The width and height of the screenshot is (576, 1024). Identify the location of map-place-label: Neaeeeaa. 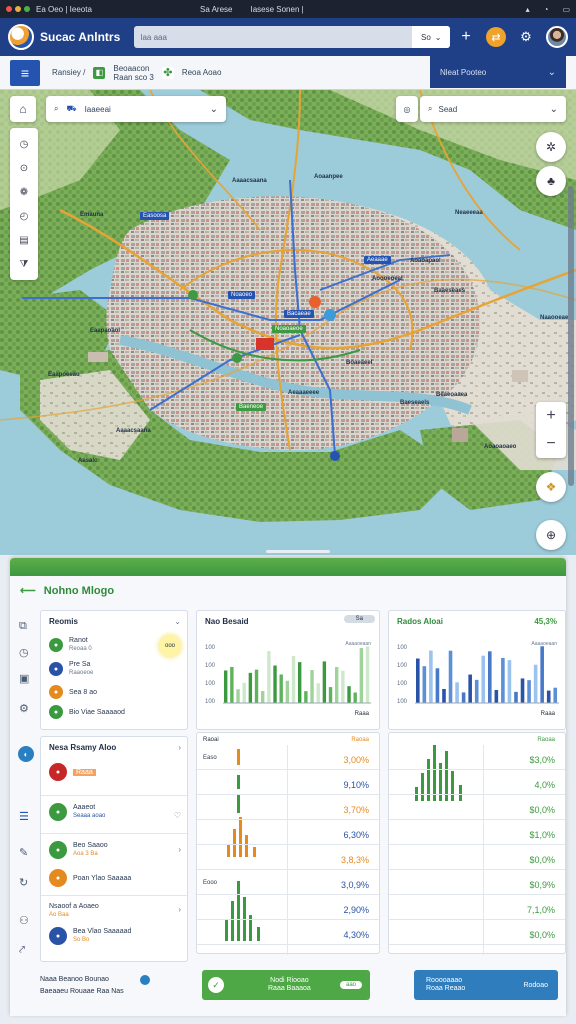
(469, 213).